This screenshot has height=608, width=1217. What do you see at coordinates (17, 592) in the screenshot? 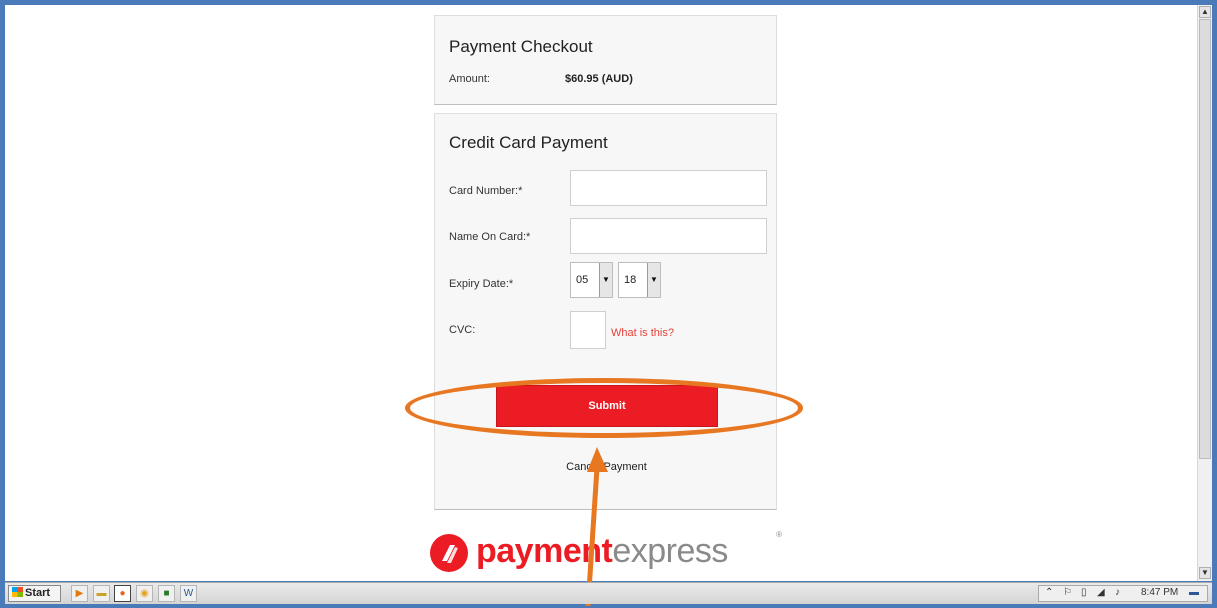
I see `windows-logo-icon` at bounding box center [17, 592].